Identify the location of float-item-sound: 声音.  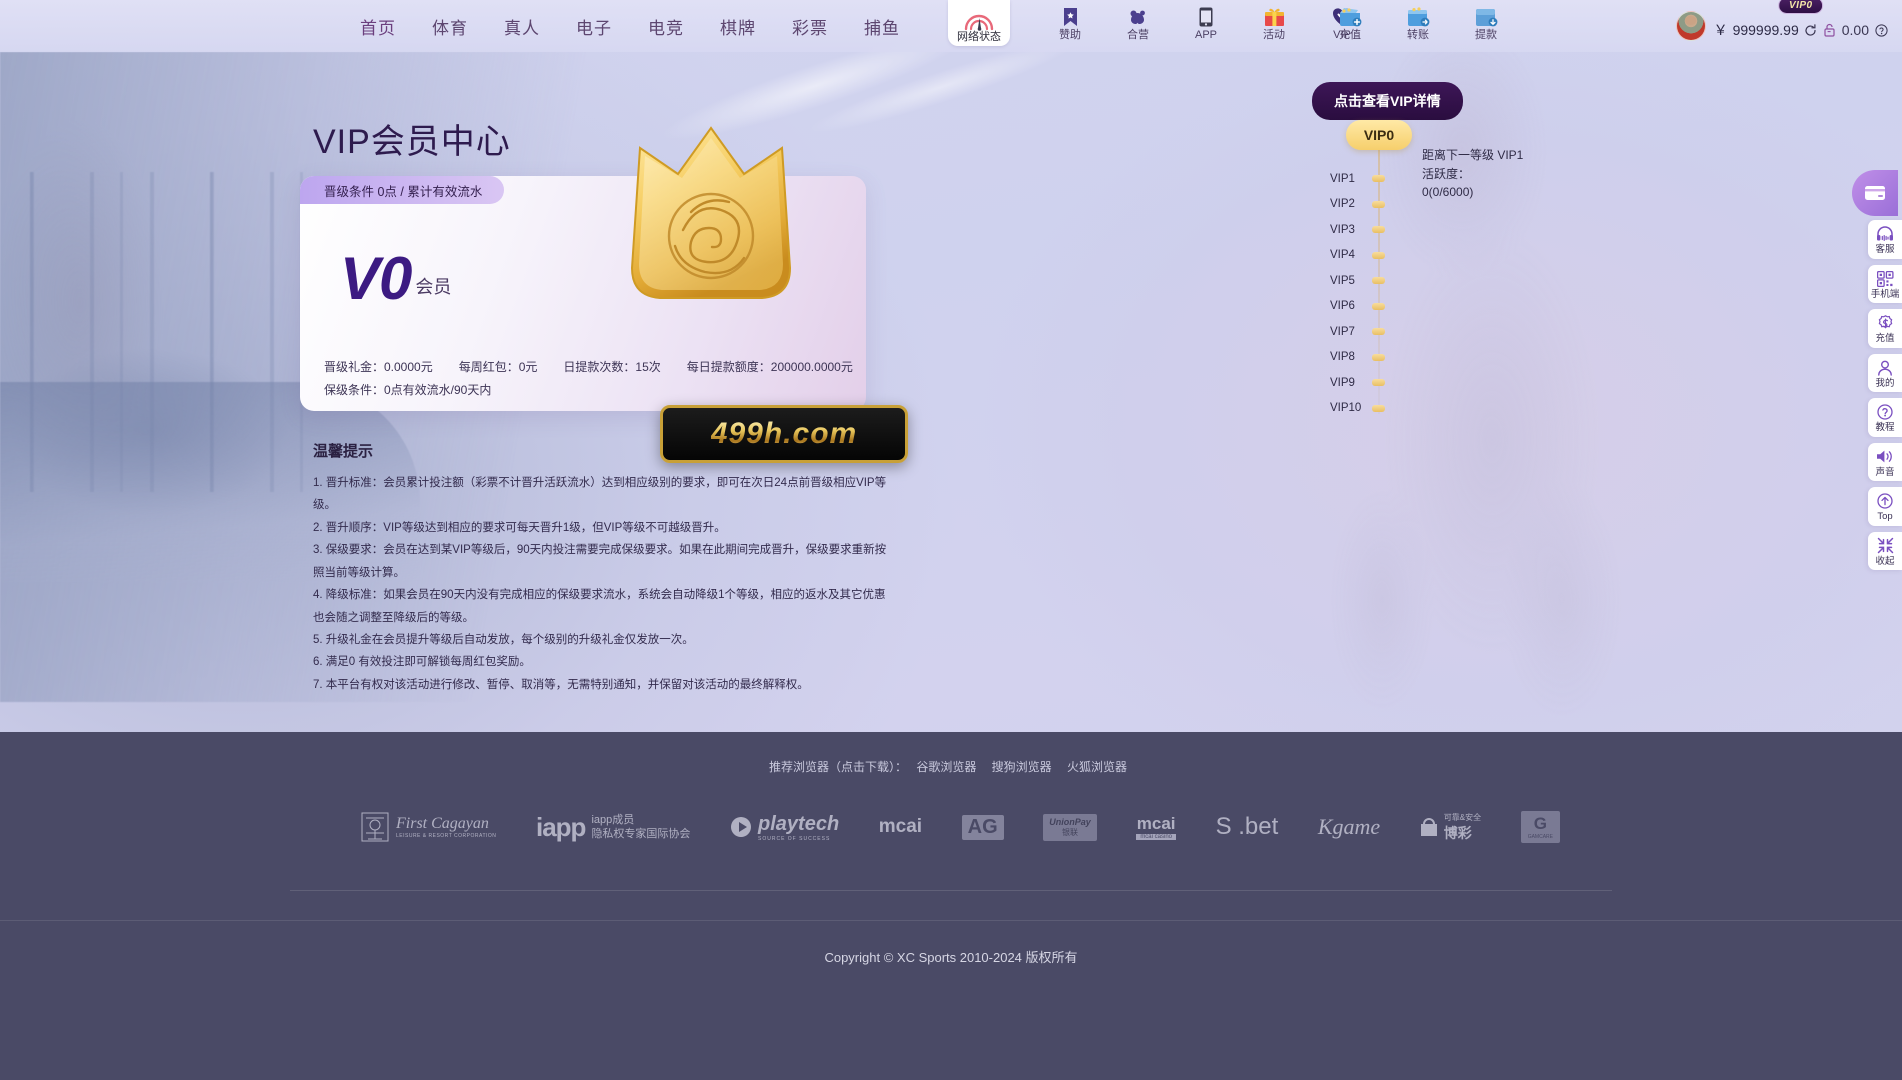
(1885, 461).